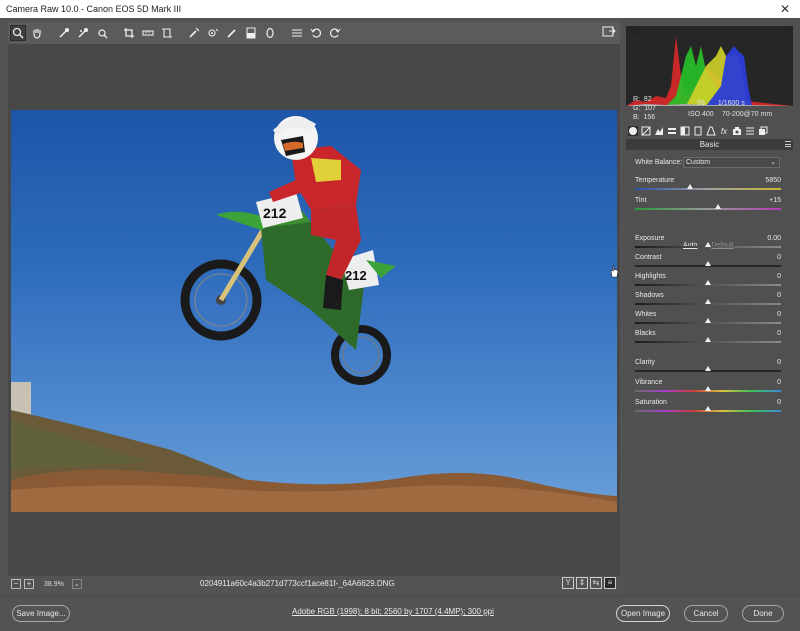 The width and height of the screenshot is (800, 631). What do you see at coordinates (275, 213) in the screenshot?
I see `front-number-plate: 212` at bounding box center [275, 213].